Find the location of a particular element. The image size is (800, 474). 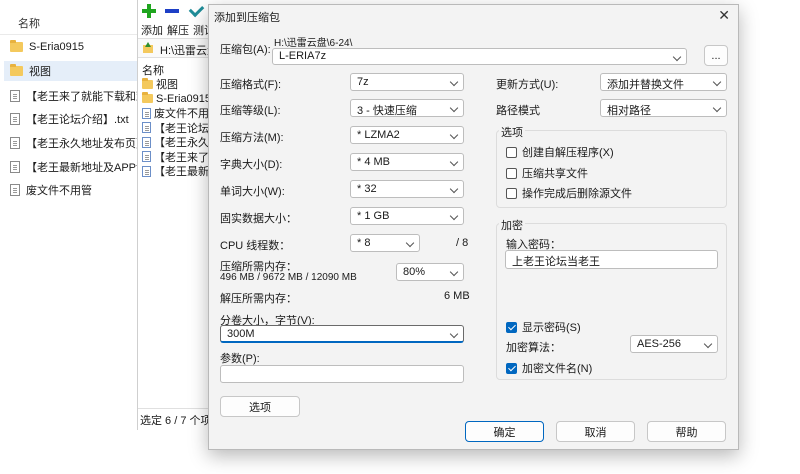

params-label: 参数(P): is located at coordinates (240, 359).